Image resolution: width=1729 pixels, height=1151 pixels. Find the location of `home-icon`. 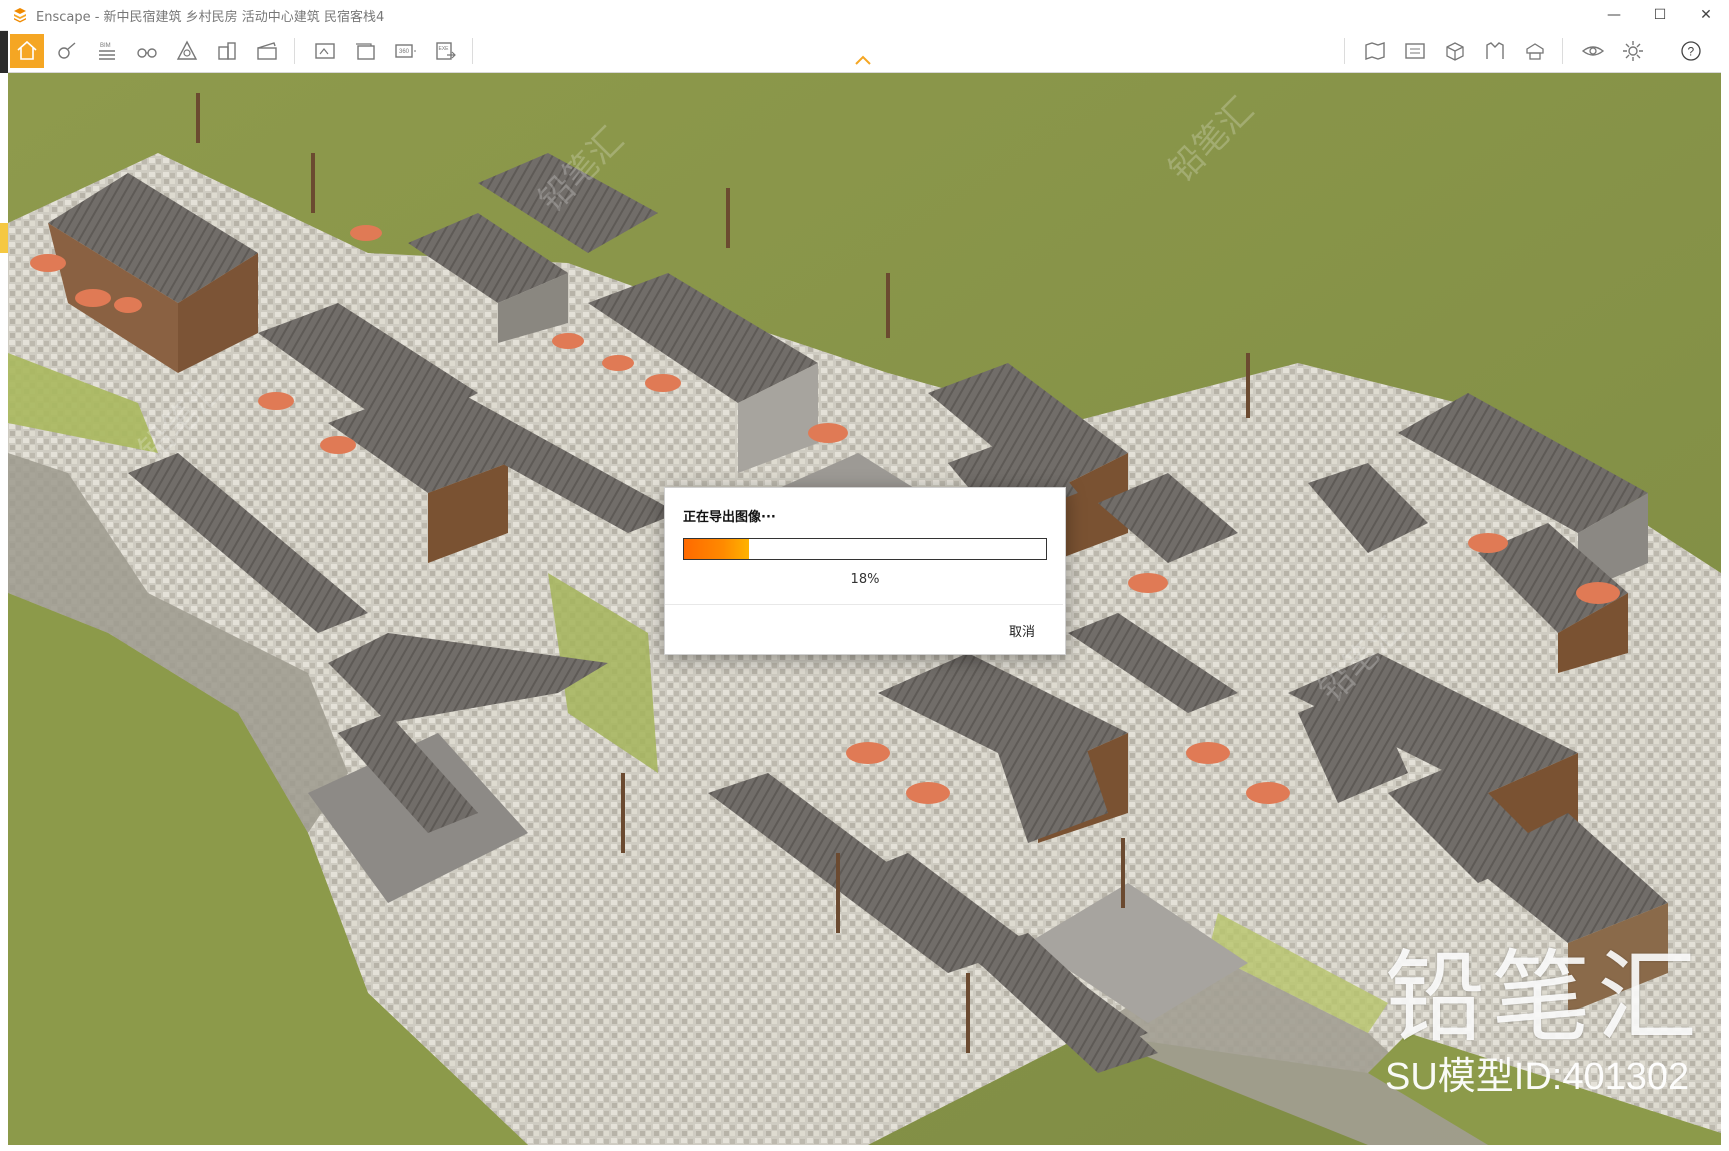

home-icon is located at coordinates (27, 50).